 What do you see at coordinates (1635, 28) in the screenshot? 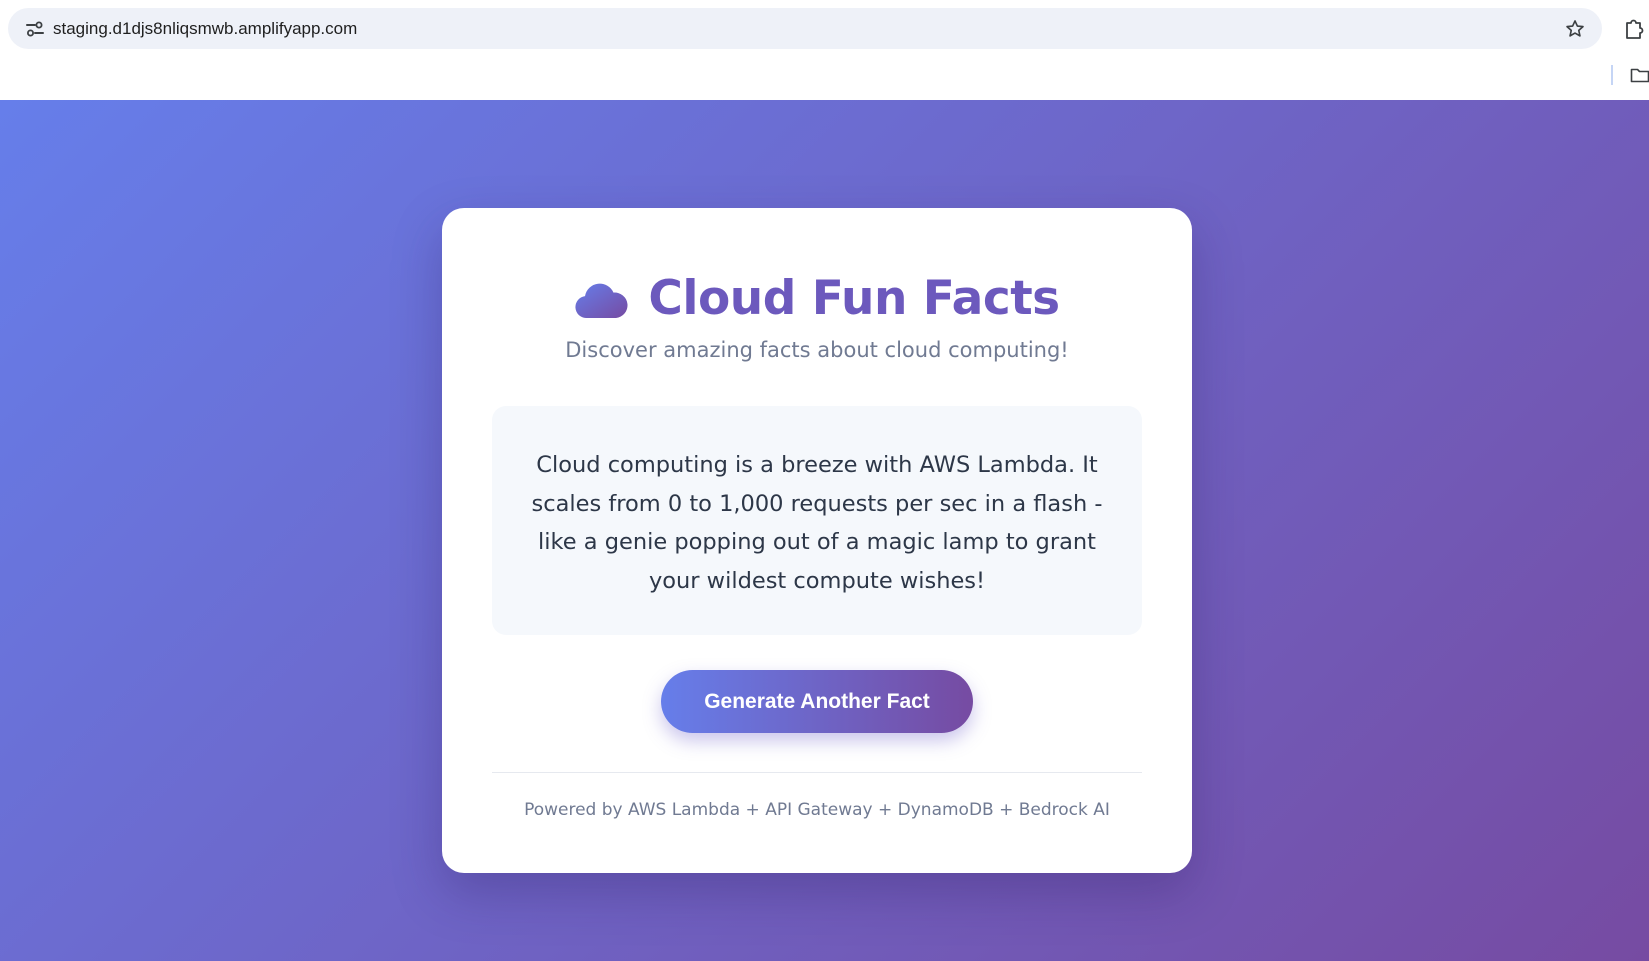
I see `extensions-icon` at bounding box center [1635, 28].